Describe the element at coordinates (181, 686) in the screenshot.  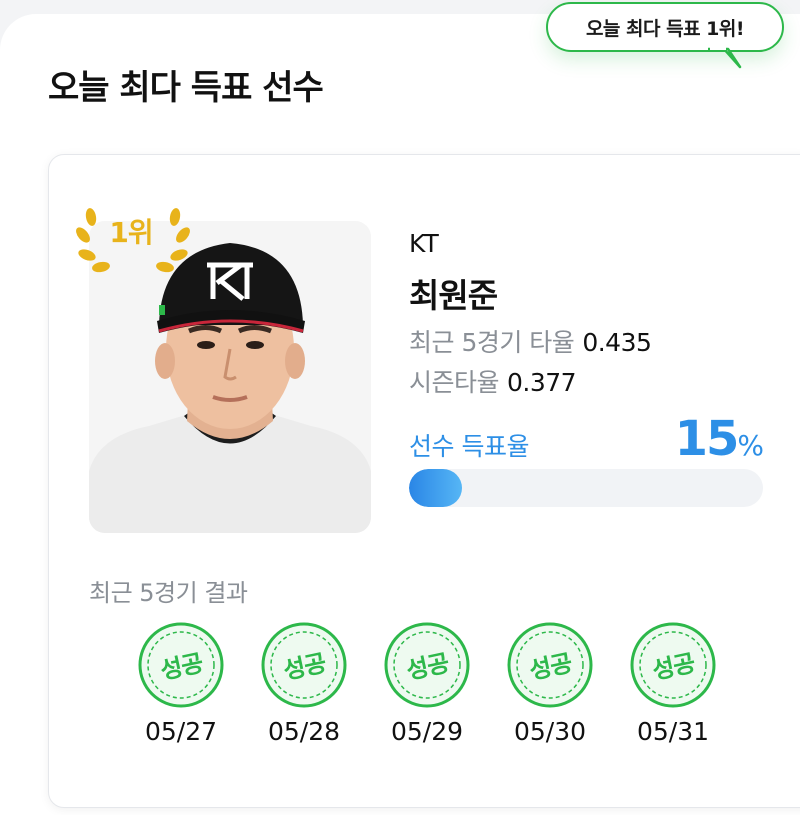
I see `recent-game-item: 성공 05/27` at that location.